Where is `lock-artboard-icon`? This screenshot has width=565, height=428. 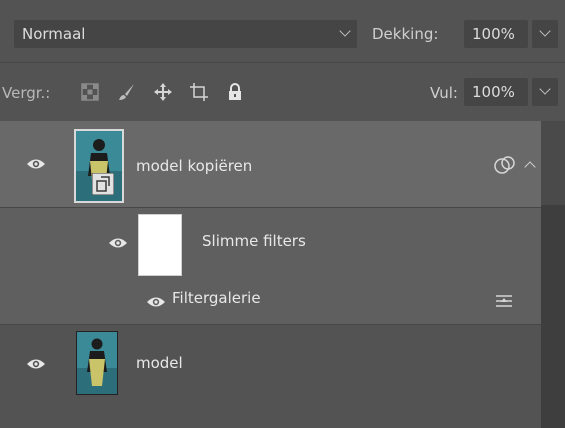
lock-artboard-icon is located at coordinates (199, 92).